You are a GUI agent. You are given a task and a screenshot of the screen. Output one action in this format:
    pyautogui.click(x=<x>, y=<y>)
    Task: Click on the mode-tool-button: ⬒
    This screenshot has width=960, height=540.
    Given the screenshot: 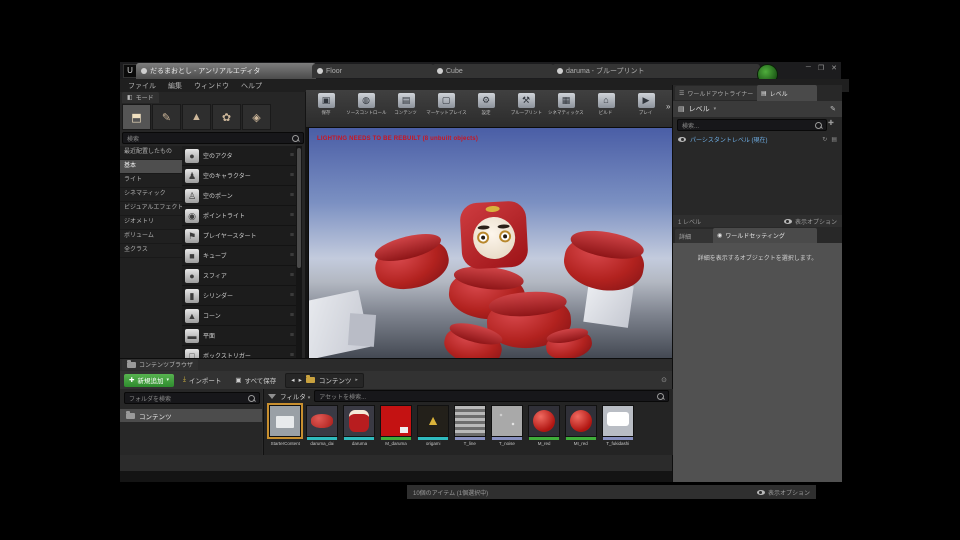 What is the action you would take?
    pyautogui.click(x=136, y=117)
    